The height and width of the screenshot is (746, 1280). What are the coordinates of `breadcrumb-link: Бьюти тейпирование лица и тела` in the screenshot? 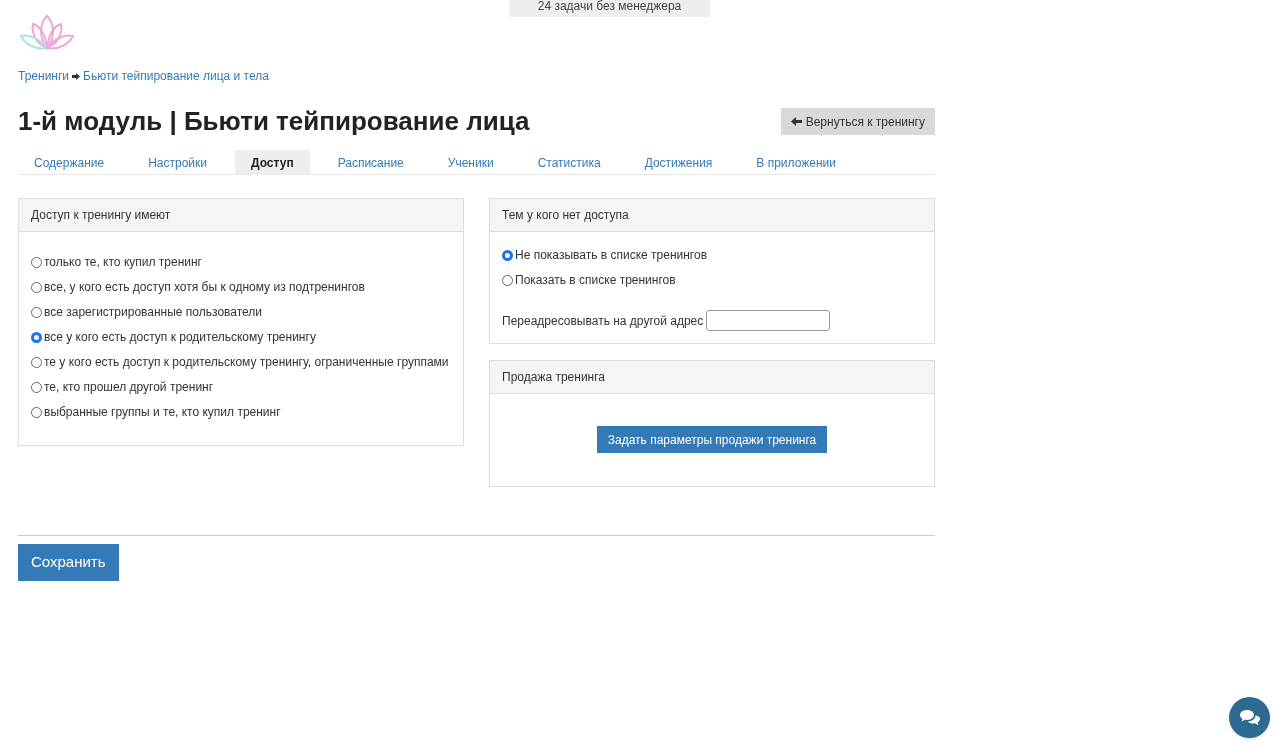 It's located at (176, 76).